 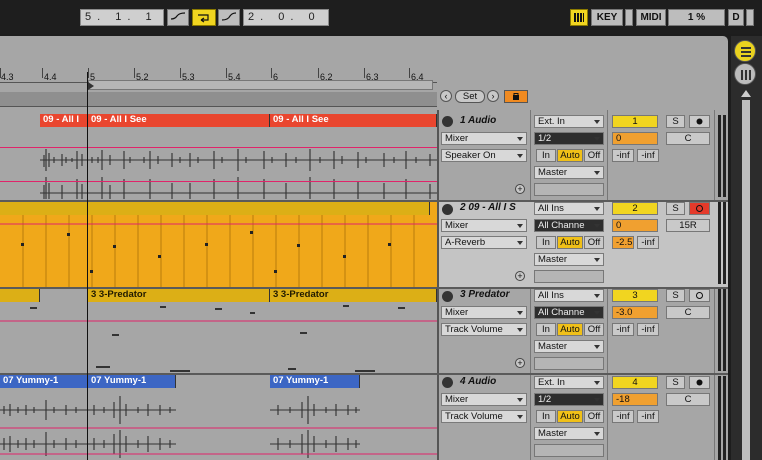 What do you see at coordinates (64, 120) in the screenshot?
I see `clip: 09 - All I` at bounding box center [64, 120].